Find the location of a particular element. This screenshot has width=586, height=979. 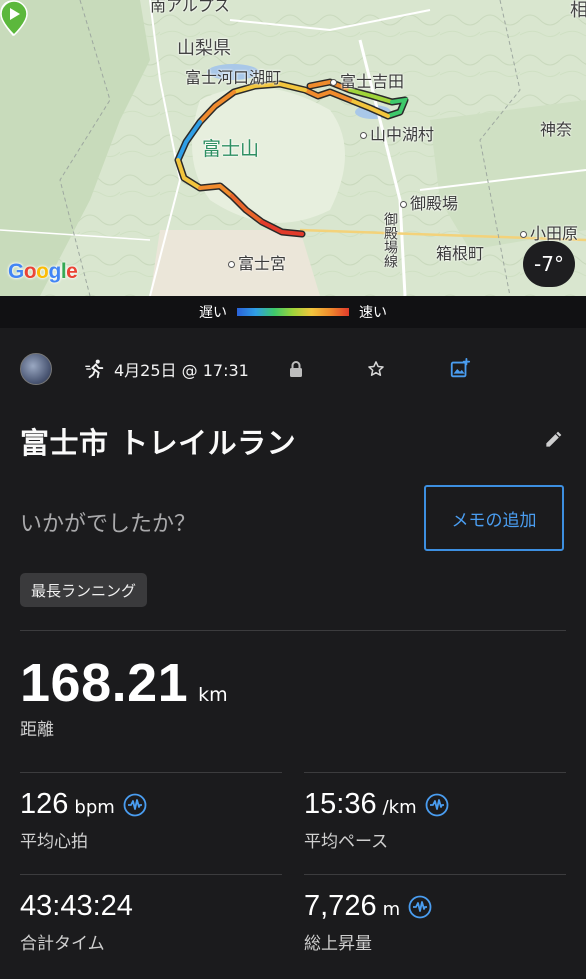

add-photo-icon is located at coordinates (460, 369).